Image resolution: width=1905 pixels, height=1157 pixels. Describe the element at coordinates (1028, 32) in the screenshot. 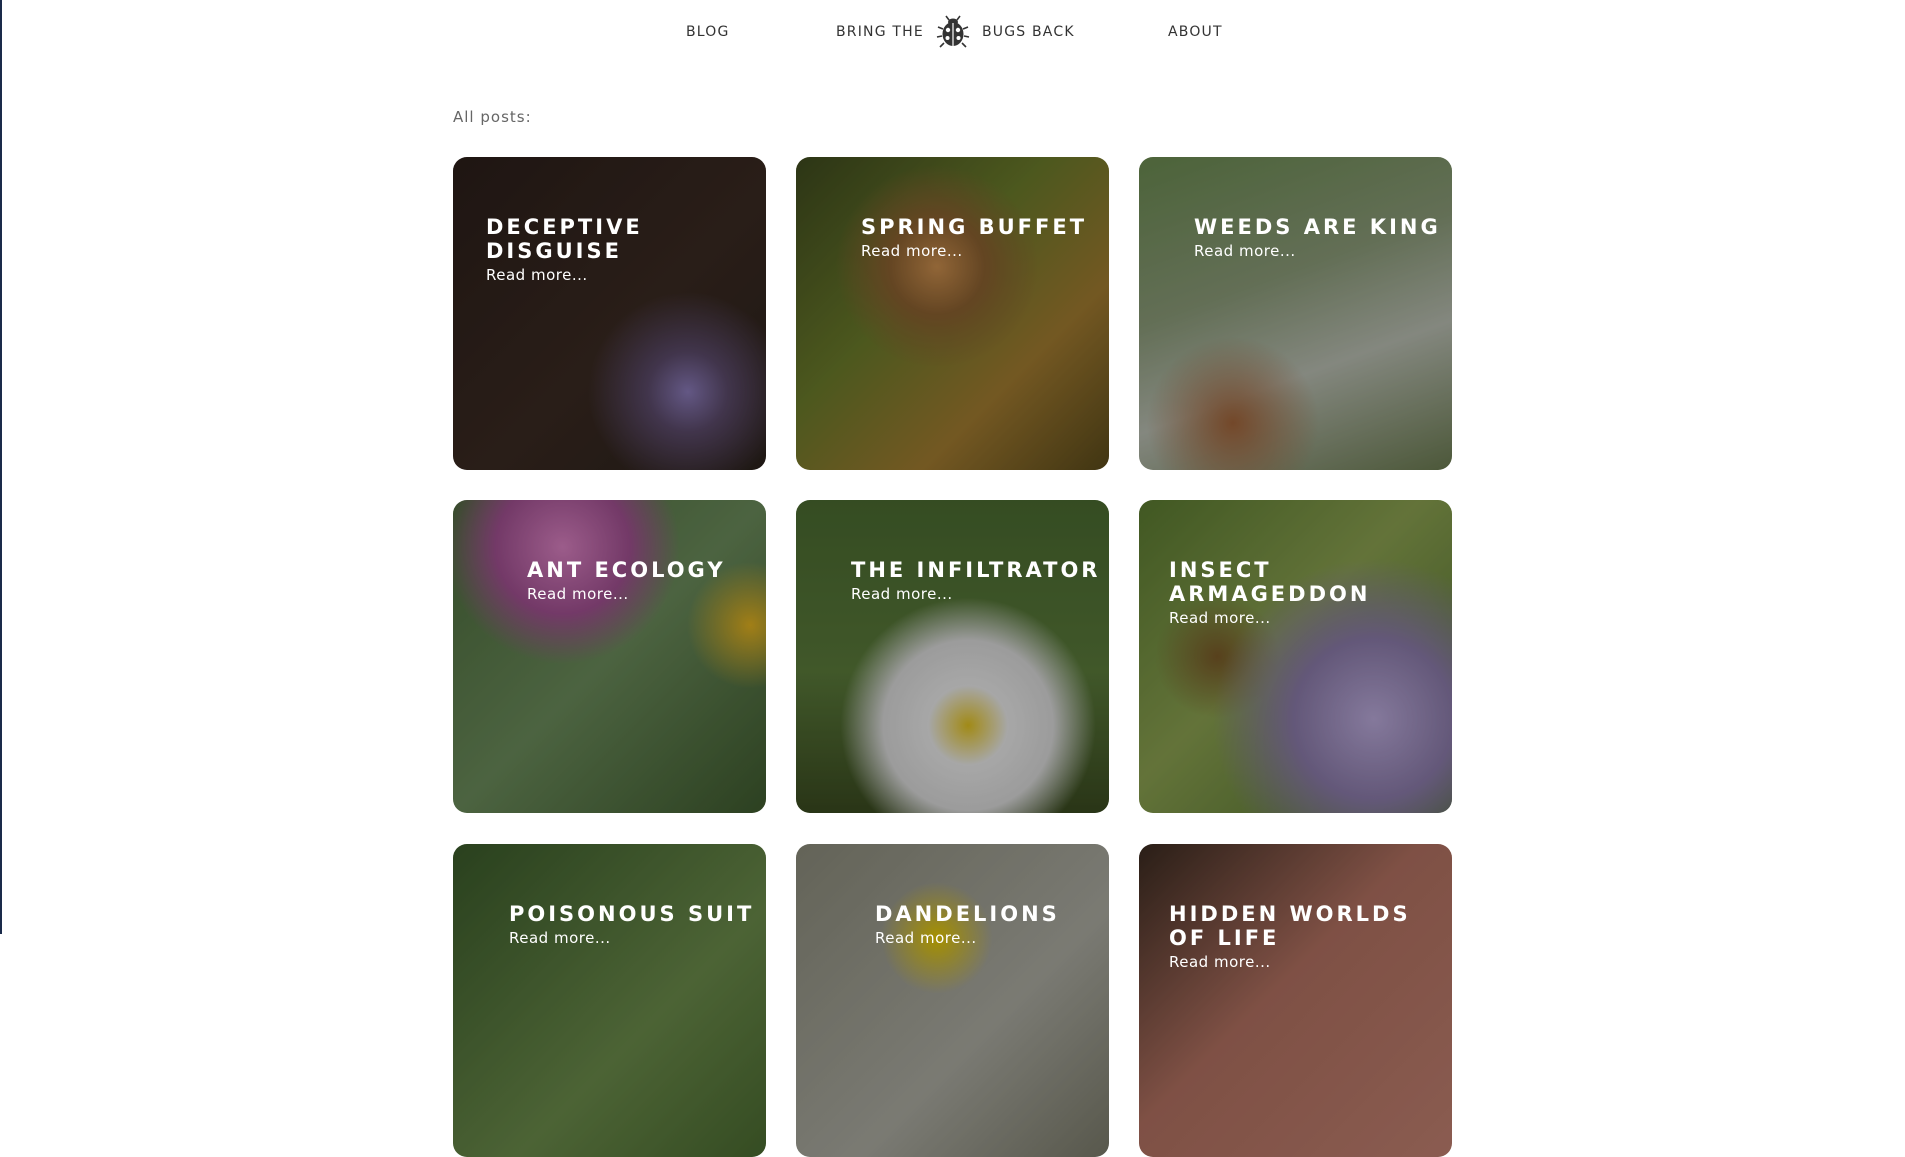

I see `brand-text-right: BUGS BACK` at that location.